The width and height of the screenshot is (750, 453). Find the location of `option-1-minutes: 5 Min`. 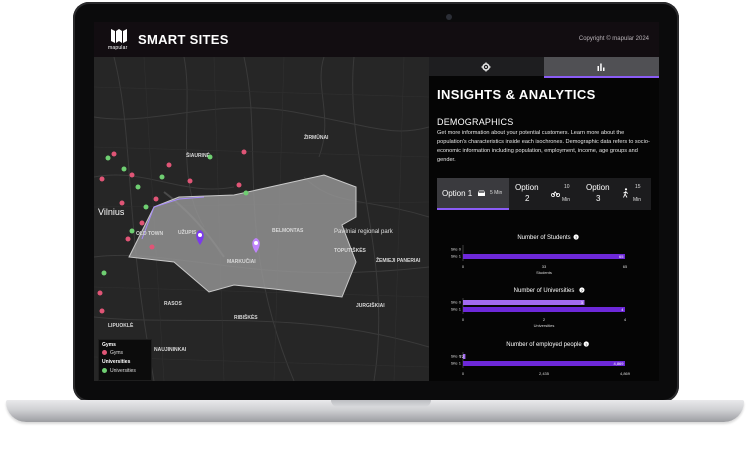

option-1-minutes: 5 Min is located at coordinates (496, 193).